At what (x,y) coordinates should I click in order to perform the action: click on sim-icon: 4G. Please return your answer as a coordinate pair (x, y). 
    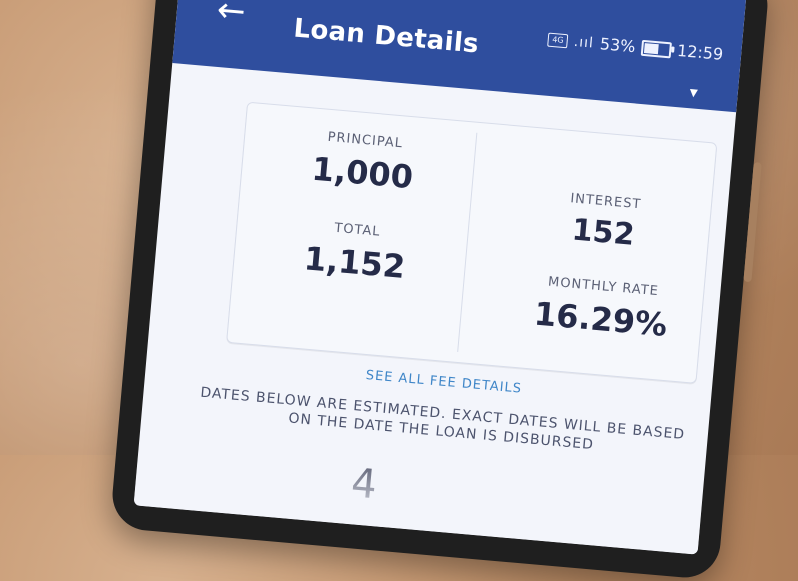
    Looking at the image, I should click on (558, 40).